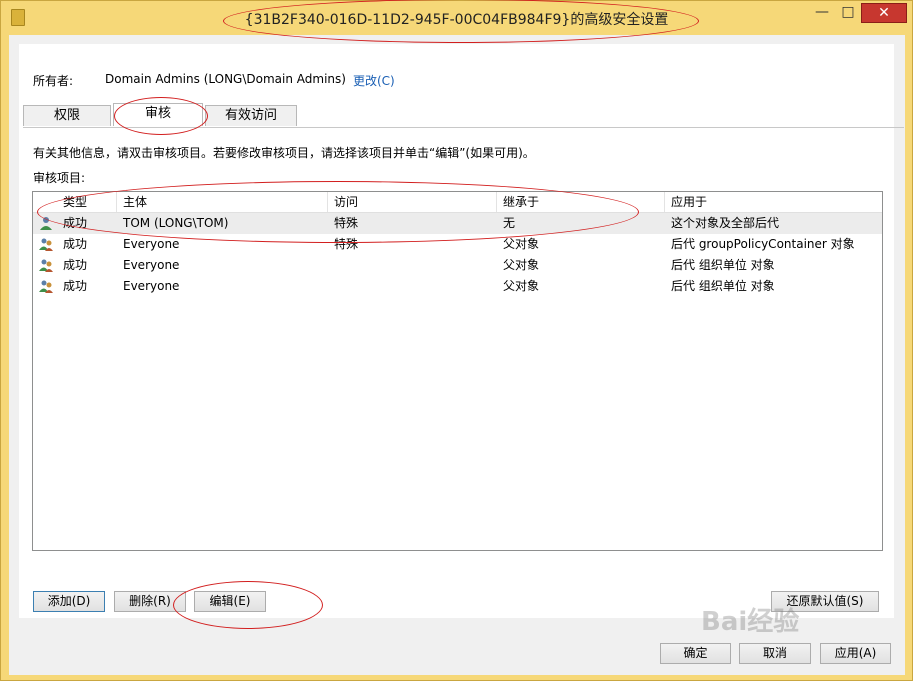 The width and height of the screenshot is (913, 681). What do you see at coordinates (87, 202) in the screenshot?
I see `column-header-type: 类型` at bounding box center [87, 202].